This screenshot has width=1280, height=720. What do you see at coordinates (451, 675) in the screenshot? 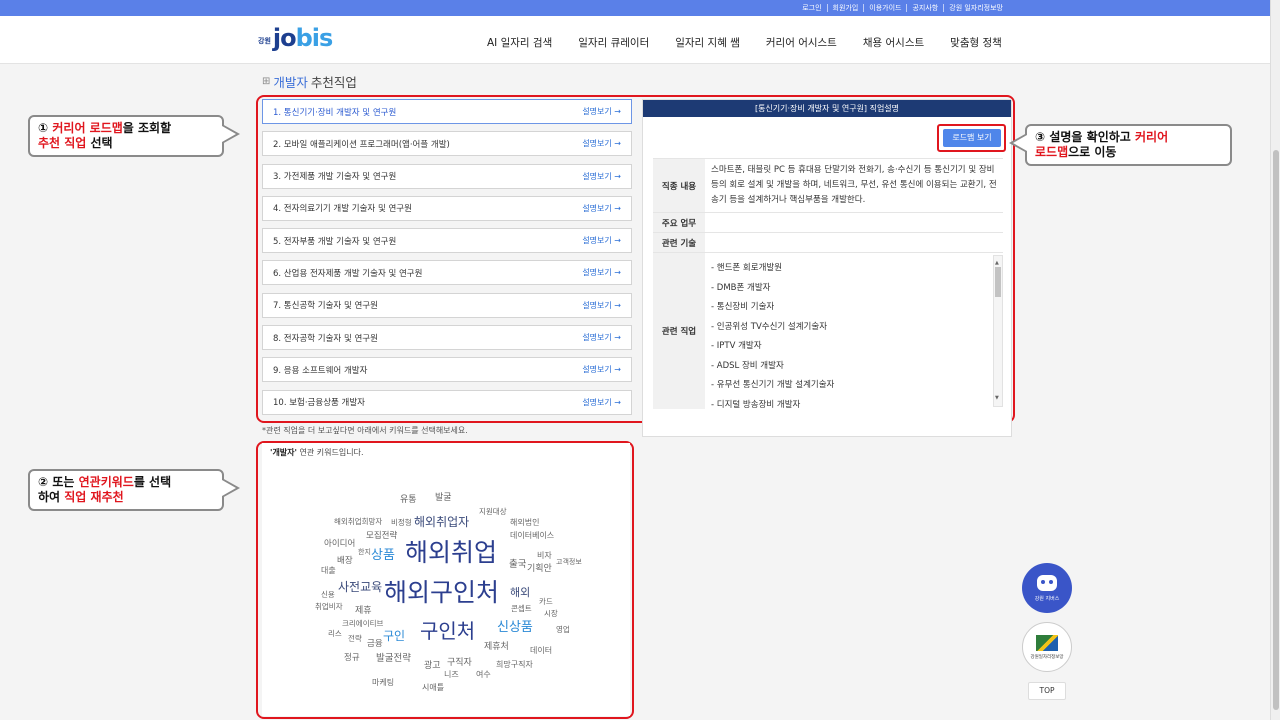
I see `keyword: 니즈` at bounding box center [451, 675].